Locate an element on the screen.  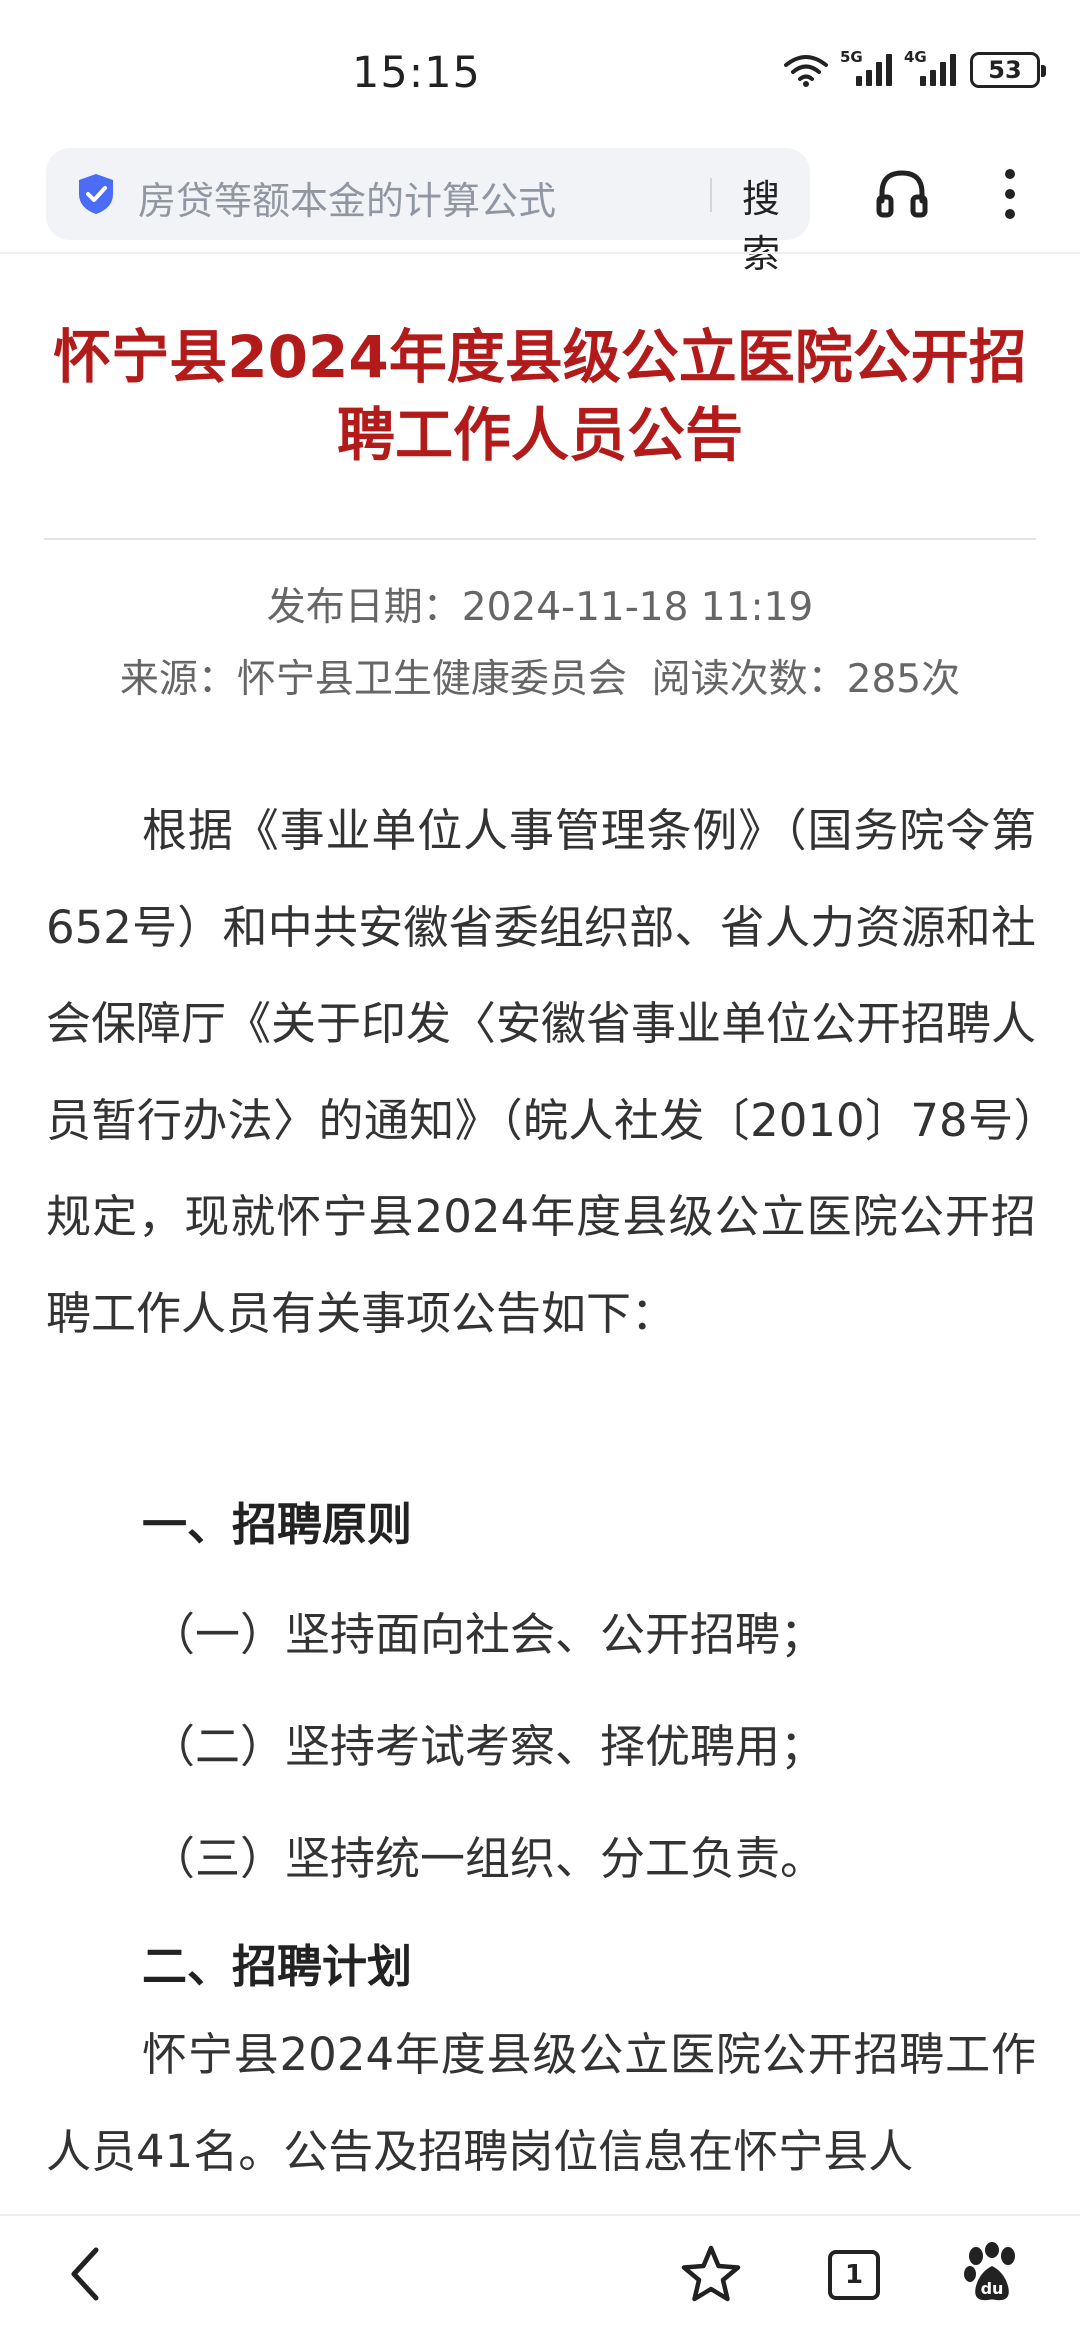
search-bar: 房贷等额本金的计算公式 搜索 is located at coordinates (428, 212).